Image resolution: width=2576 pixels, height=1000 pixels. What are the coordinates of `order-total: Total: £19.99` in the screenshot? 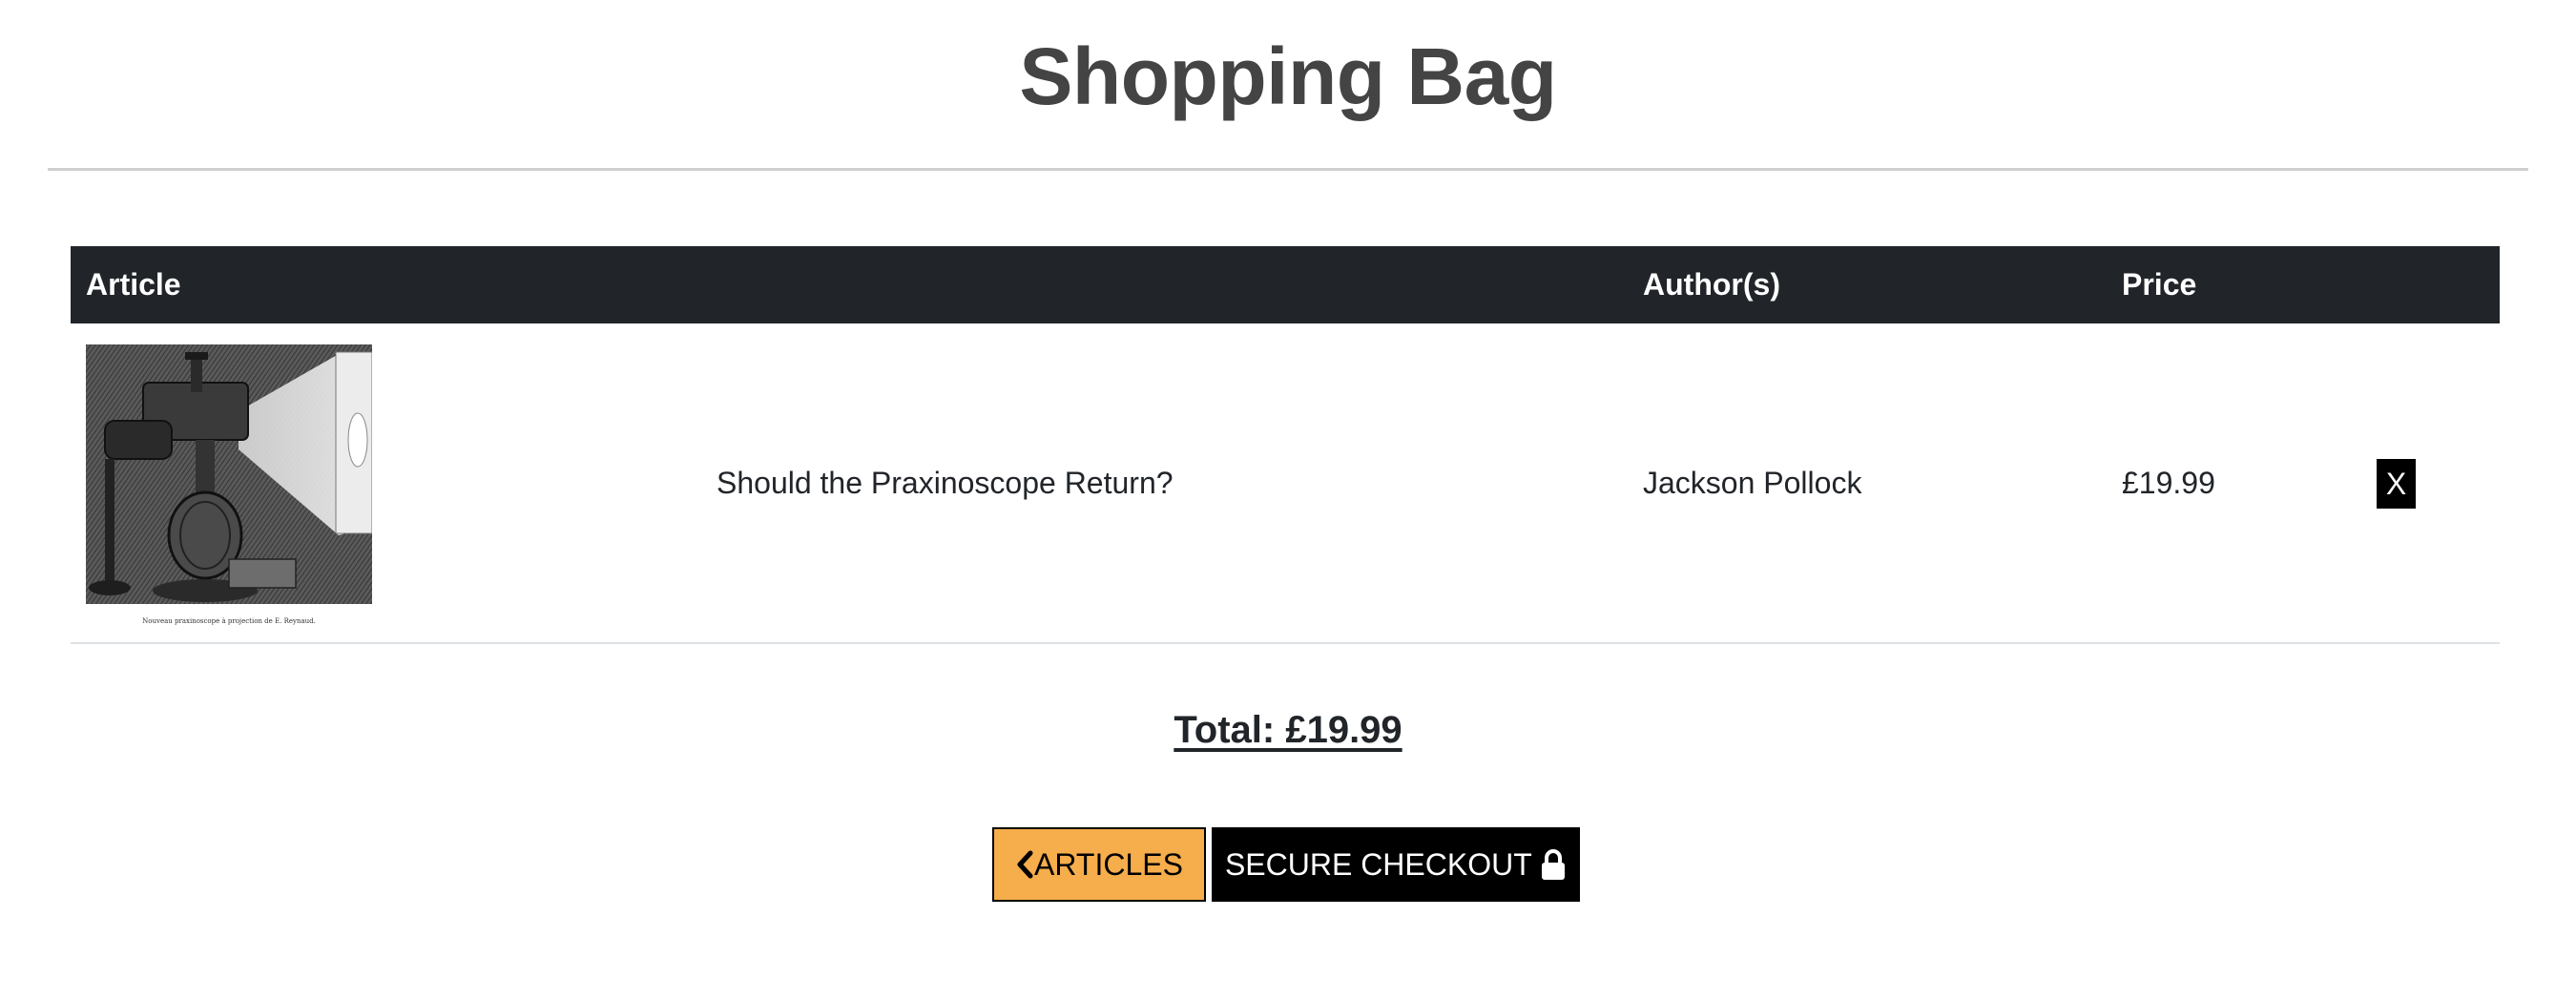 It's located at (1288, 730).